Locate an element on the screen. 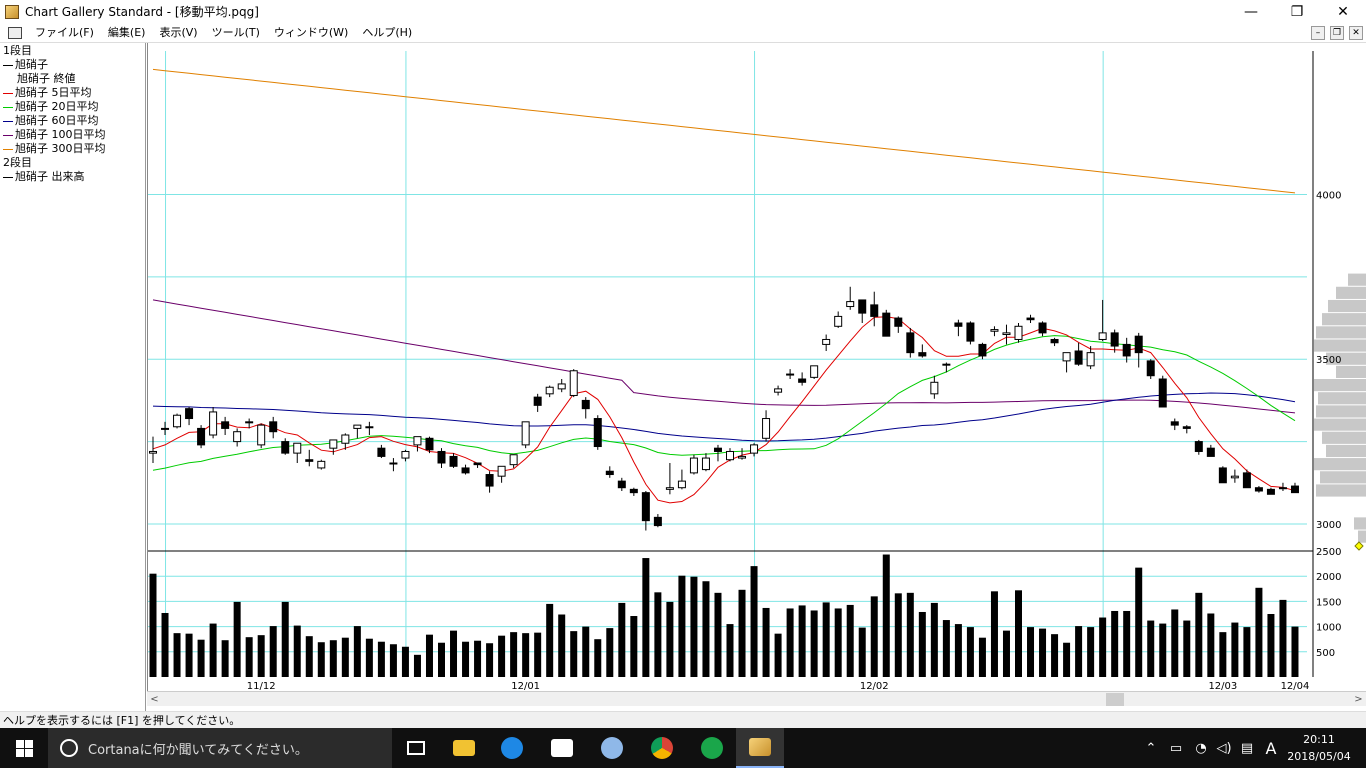  maximize-button: ❐ is located at coordinates (1297, 11).